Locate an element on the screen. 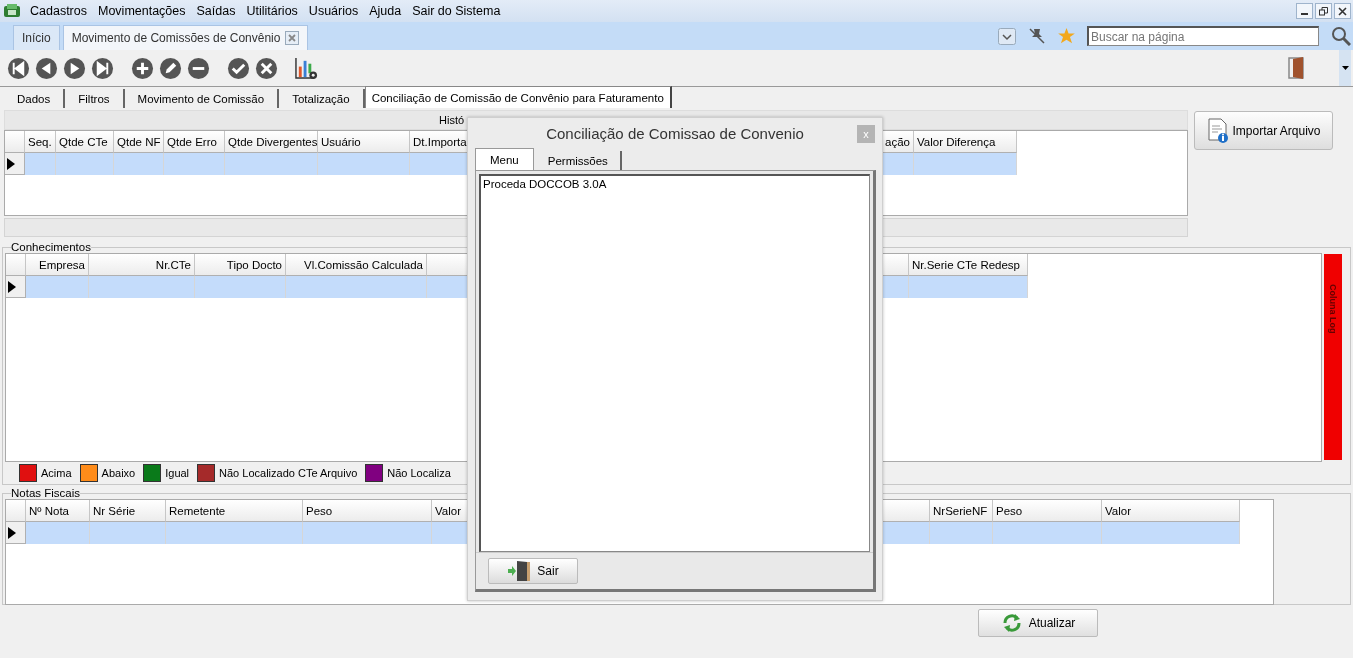  column-header: Nr Série is located at coordinates (128, 511).